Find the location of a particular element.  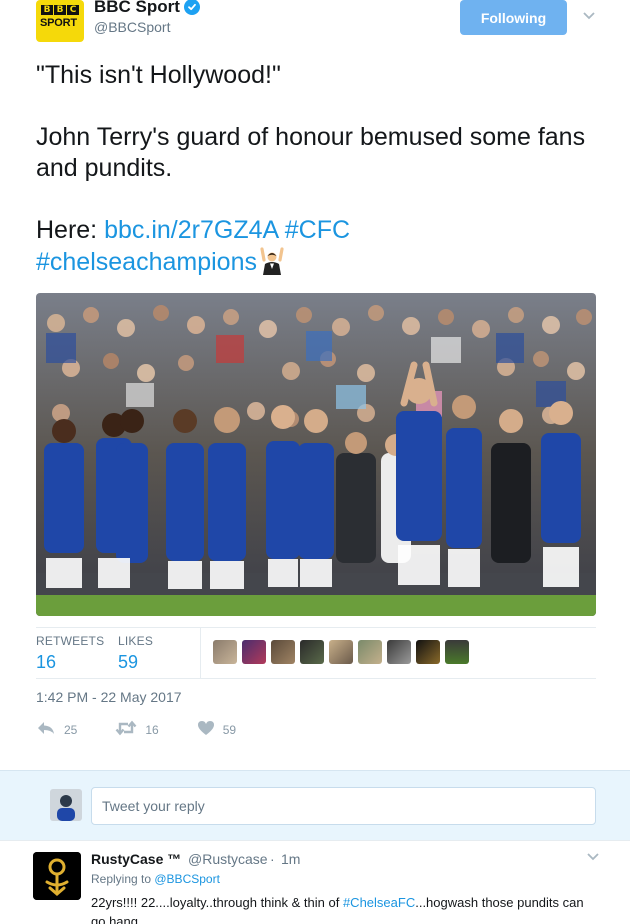

reply-action: 25 is located at coordinates (56, 729).